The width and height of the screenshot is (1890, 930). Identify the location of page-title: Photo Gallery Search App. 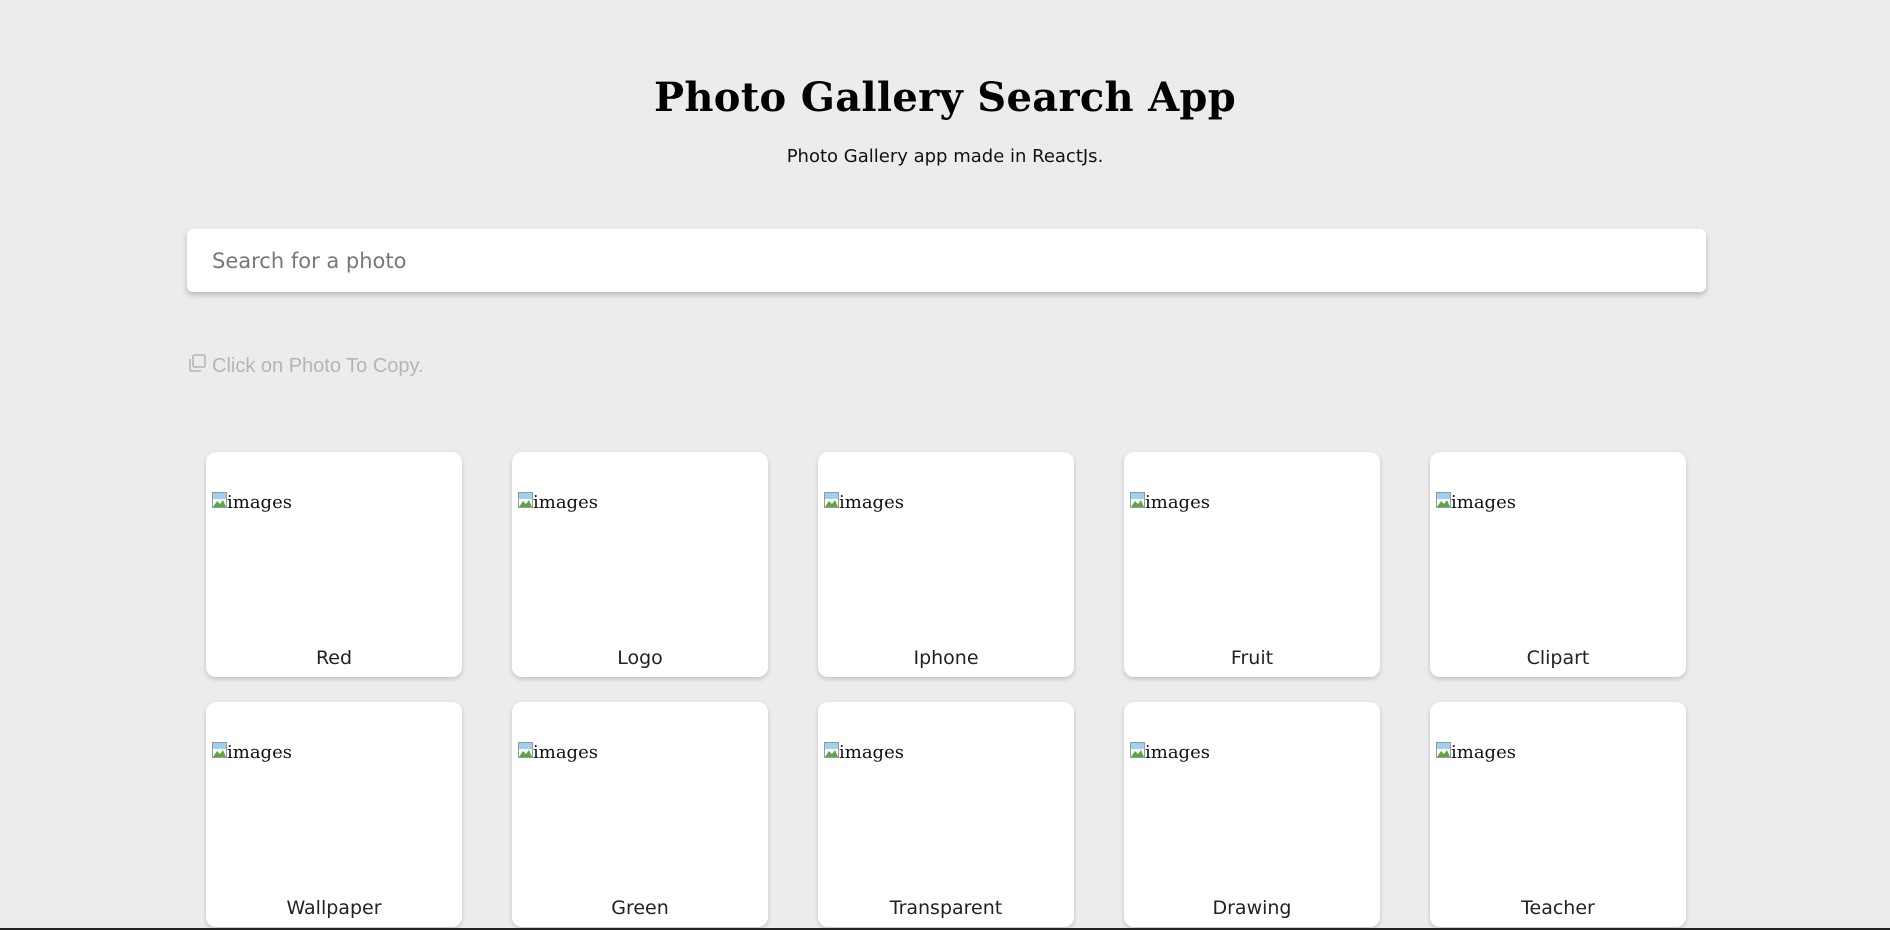
(945, 97).